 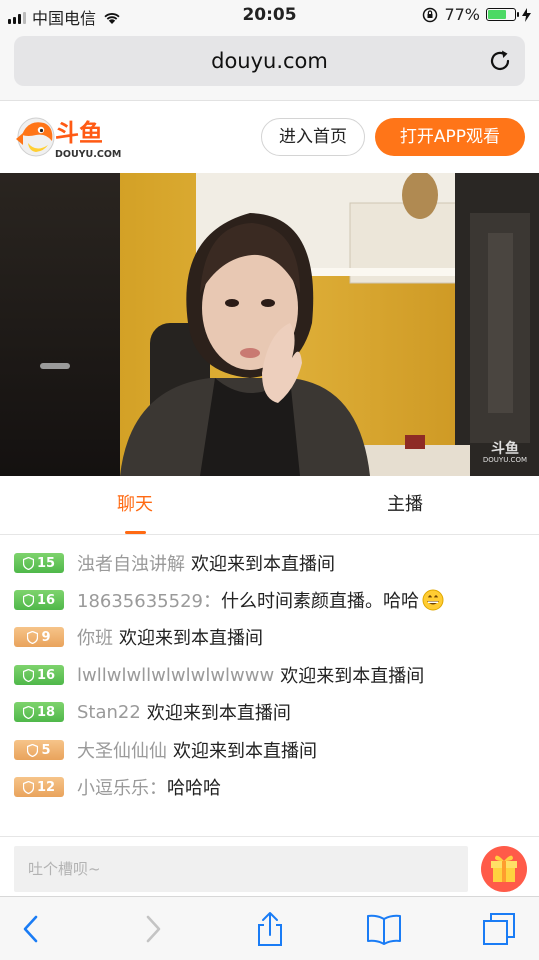 I want to click on level-badge: 5, so click(x=39, y=750).